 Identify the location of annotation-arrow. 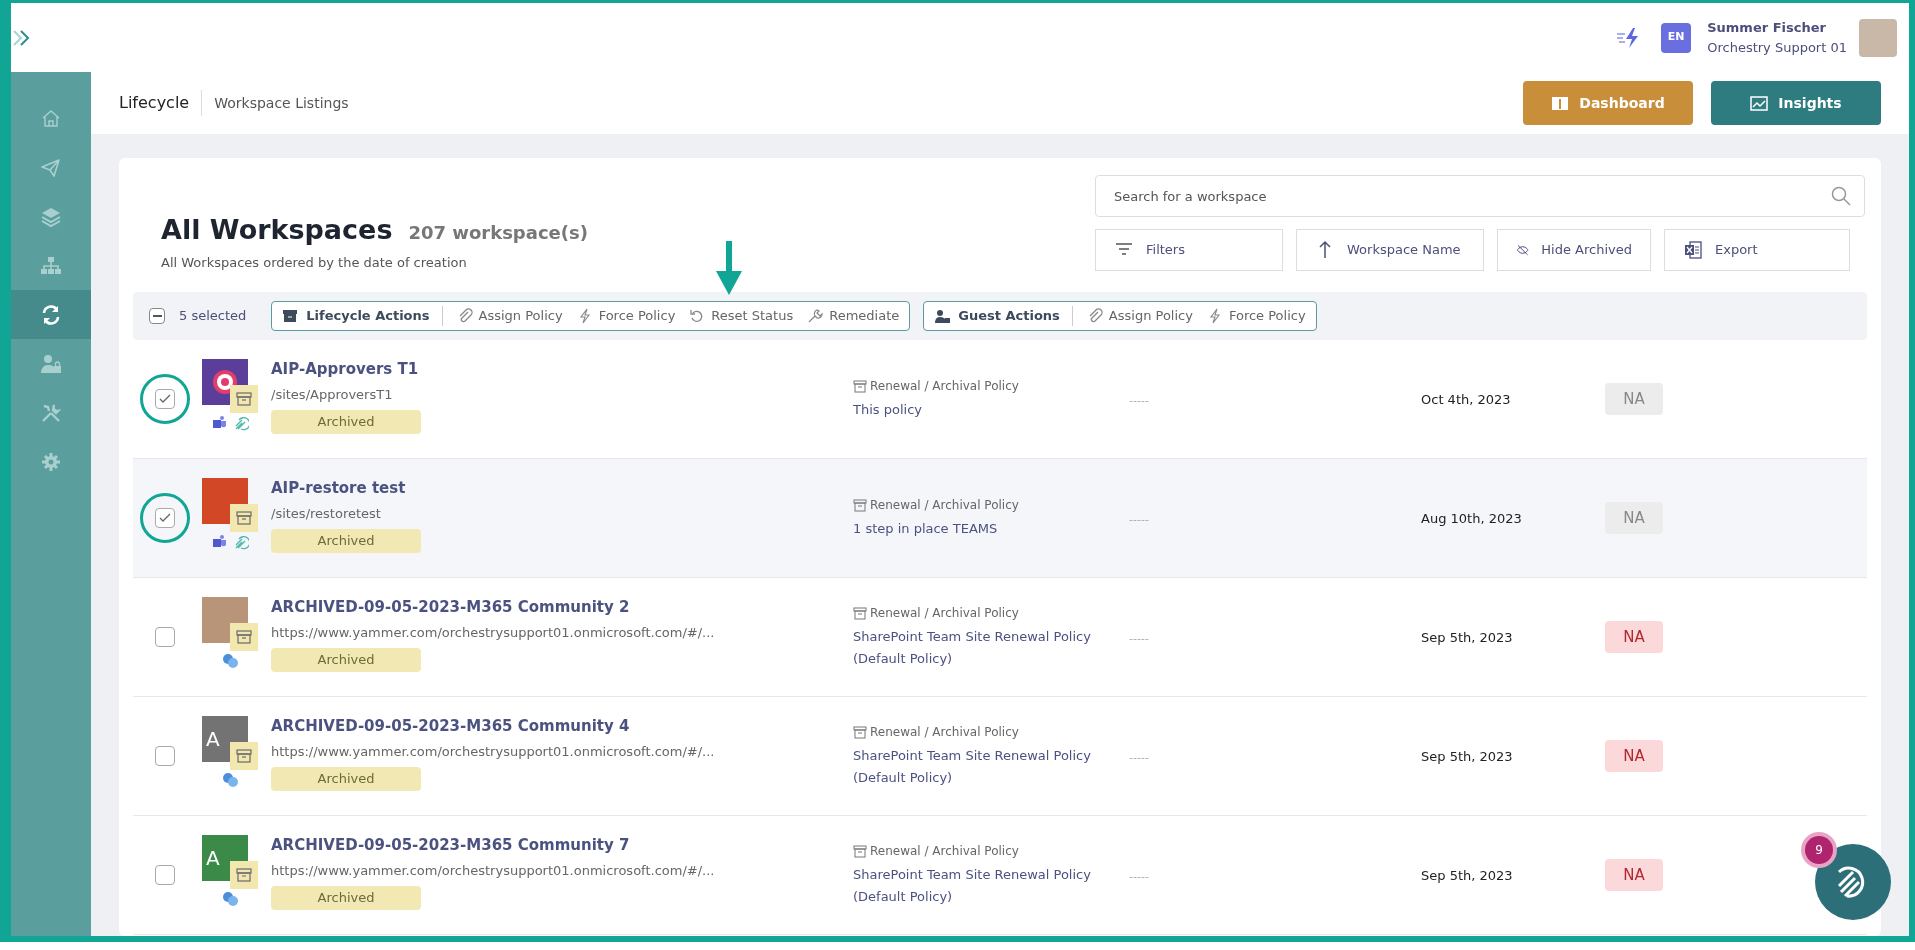
(729, 268).